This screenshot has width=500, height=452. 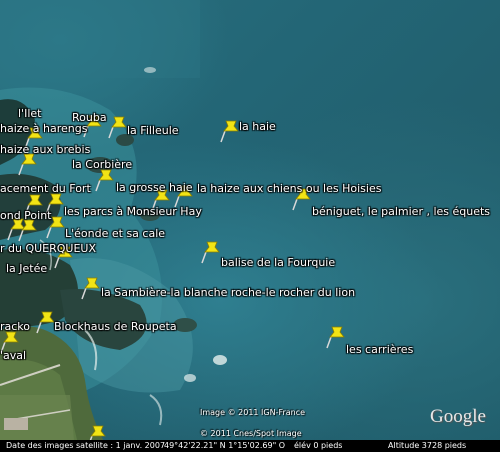 What do you see at coordinates (44, 128) in the screenshot?
I see `placemark-label: haize à harengs` at bounding box center [44, 128].